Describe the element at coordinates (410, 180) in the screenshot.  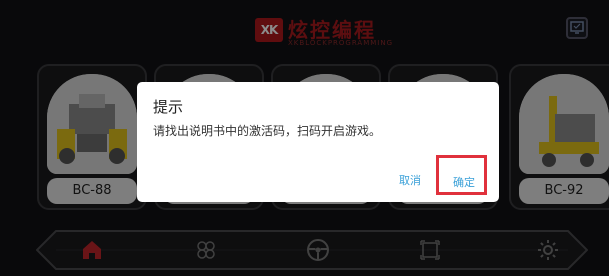
I see `cancel-button: 取消` at that location.